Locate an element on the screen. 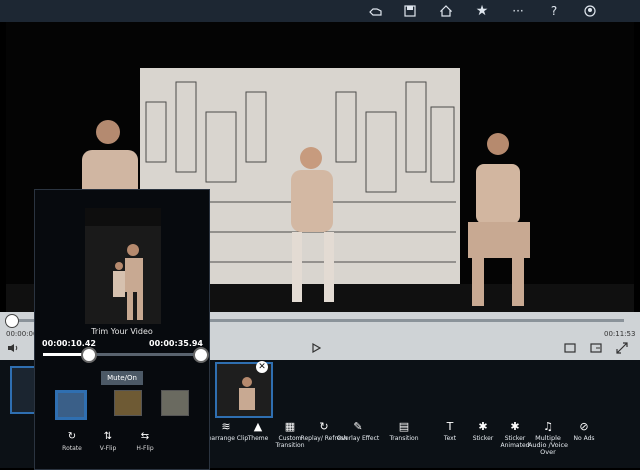 This screenshot has height=470, width=640. trim-title: Trim Your Video is located at coordinates (122, 331).